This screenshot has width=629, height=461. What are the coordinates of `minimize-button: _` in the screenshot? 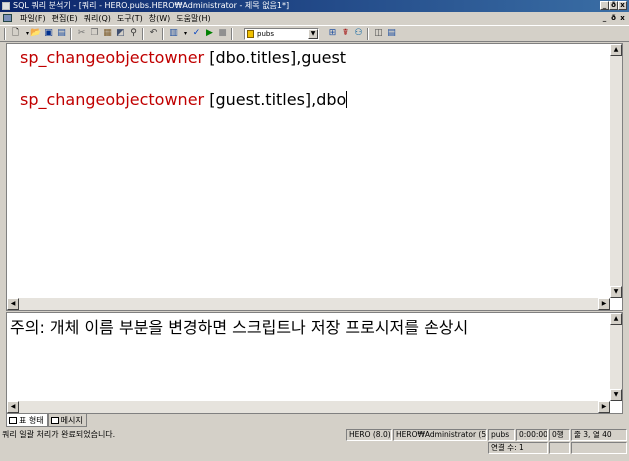 It's located at (604, 5).